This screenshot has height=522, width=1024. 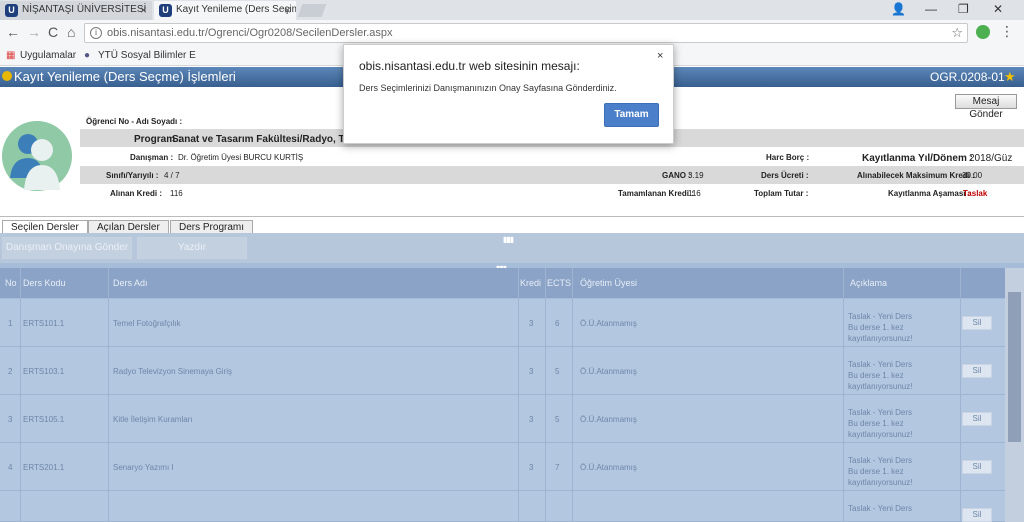 I want to click on col-teacher: Öğretim Üyesi, so click(x=608, y=283).